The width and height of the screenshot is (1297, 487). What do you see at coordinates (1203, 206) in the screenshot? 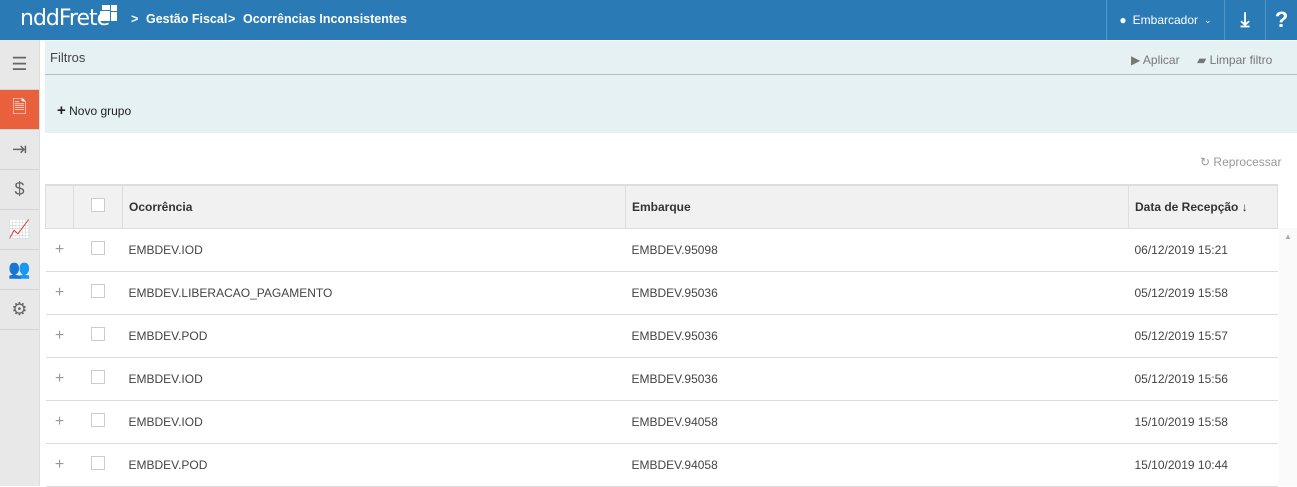
I see `col-data-recepcao: Data de Recepção ↓` at bounding box center [1203, 206].